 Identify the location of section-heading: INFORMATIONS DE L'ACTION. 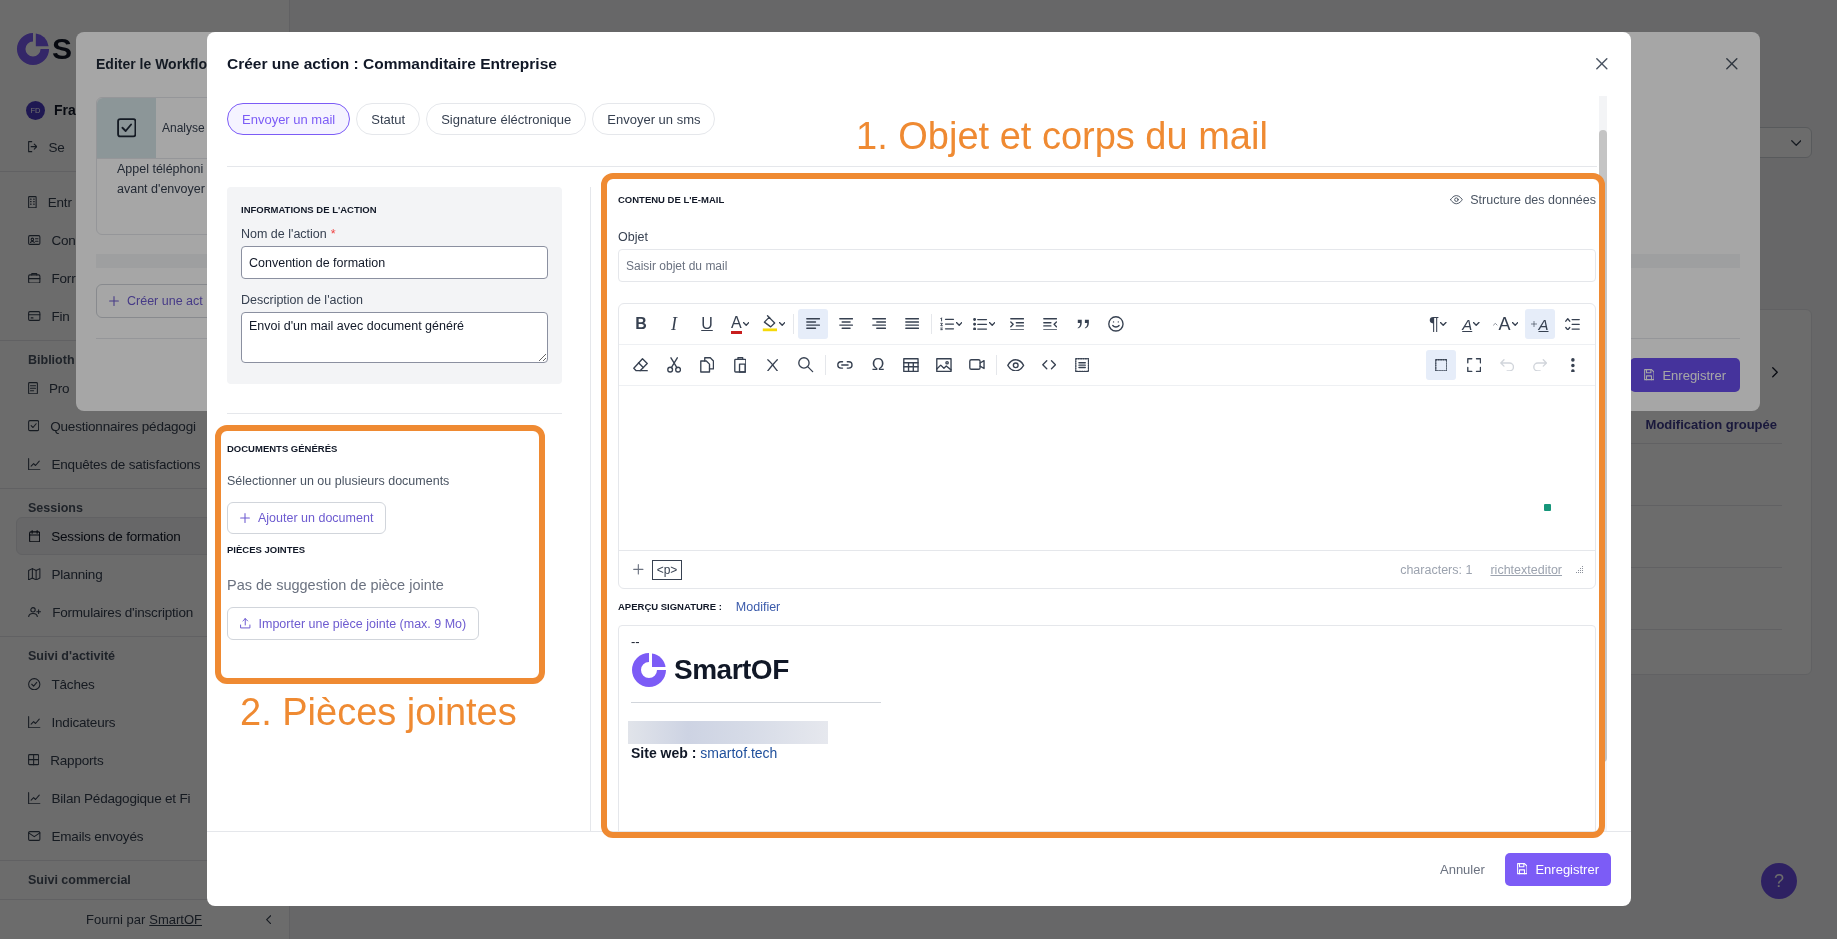
(309, 210).